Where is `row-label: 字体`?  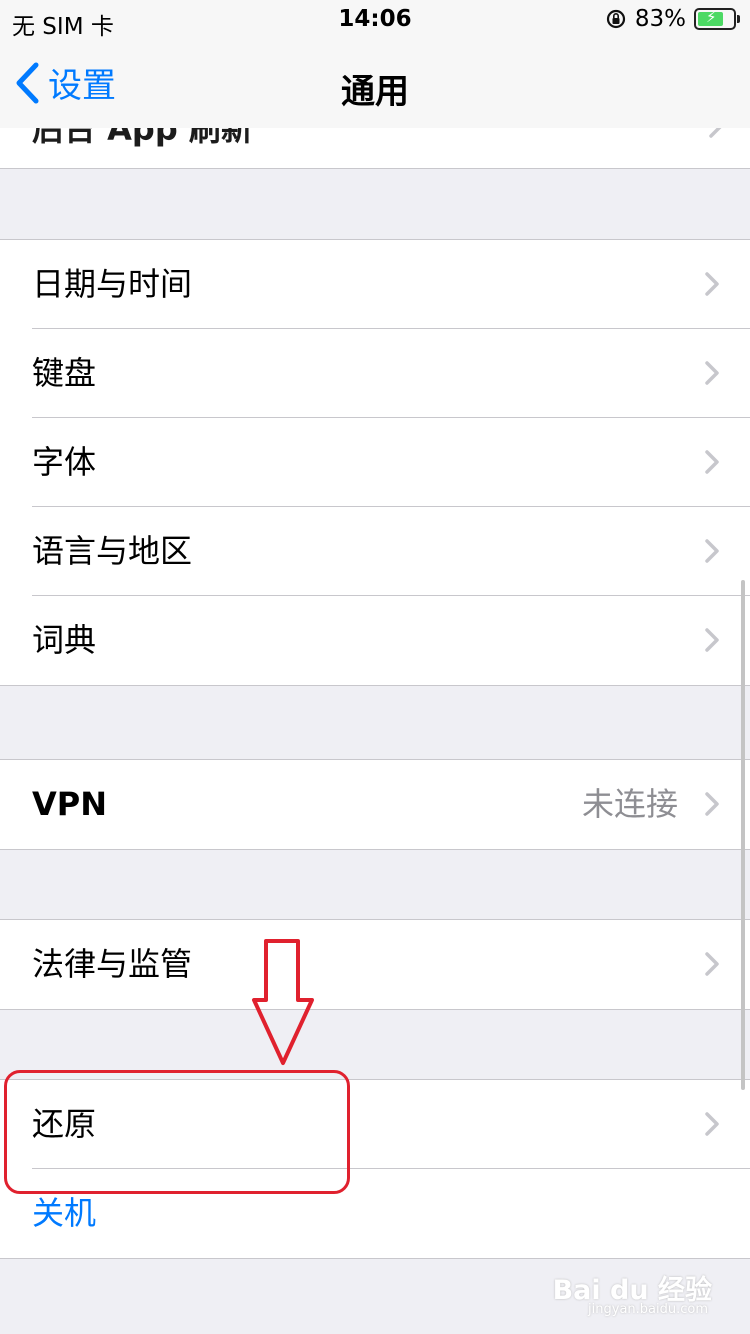
row-label: 字体 is located at coordinates (64, 462).